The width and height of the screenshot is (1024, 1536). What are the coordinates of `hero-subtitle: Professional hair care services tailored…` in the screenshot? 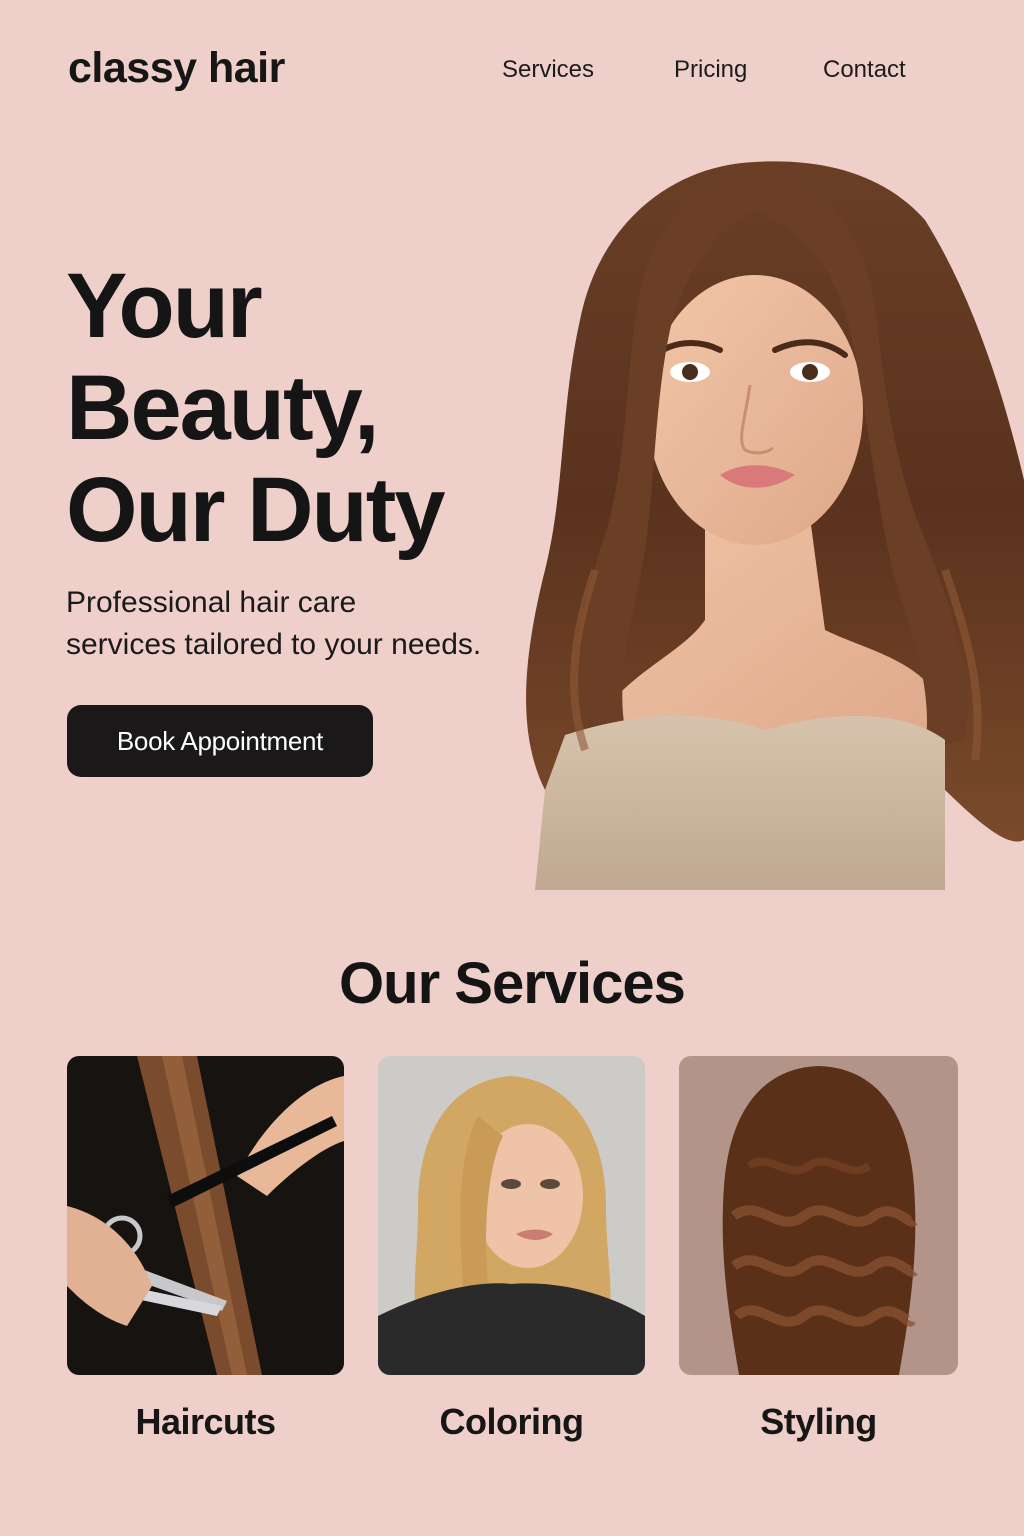 It's located at (273, 624).